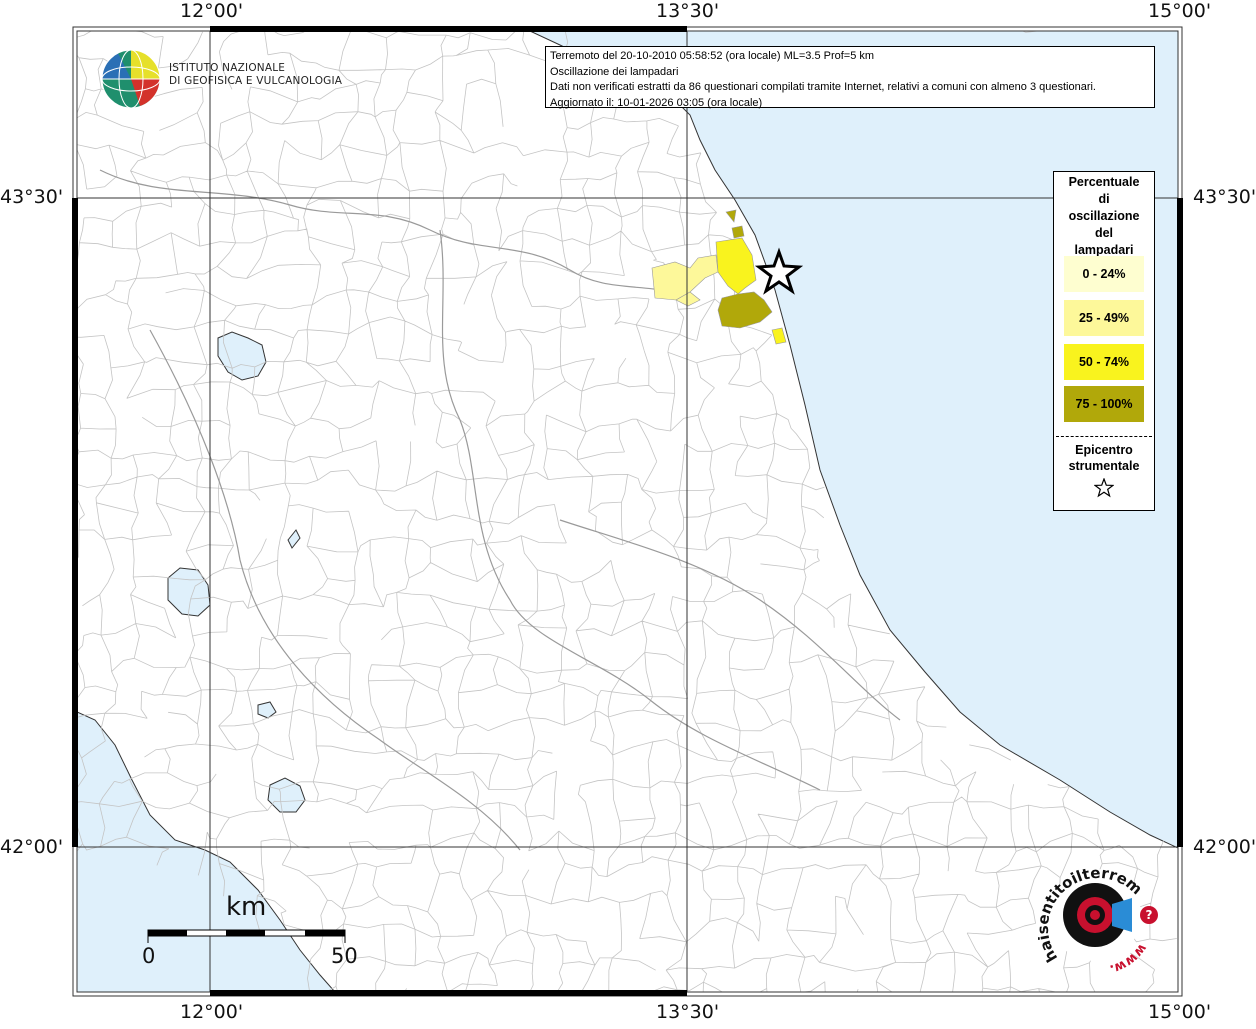 Image resolution: width=1256 pixels, height=1029 pixels. Describe the element at coordinates (614, 71) in the screenshot. I see `event-info-line-2: Oscillazione dei lampadari` at that location.